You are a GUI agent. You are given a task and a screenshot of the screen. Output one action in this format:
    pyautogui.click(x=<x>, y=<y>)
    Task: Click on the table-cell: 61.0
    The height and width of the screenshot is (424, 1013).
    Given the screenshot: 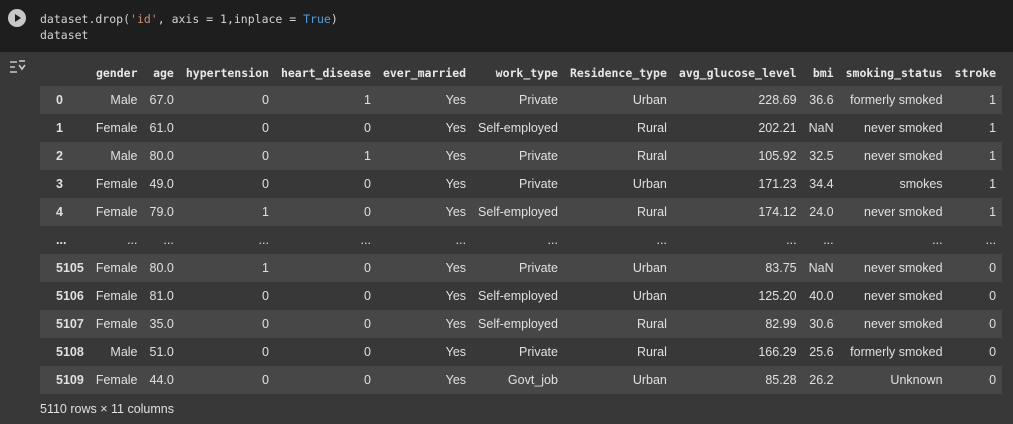 What is the action you would take?
    pyautogui.click(x=161, y=128)
    